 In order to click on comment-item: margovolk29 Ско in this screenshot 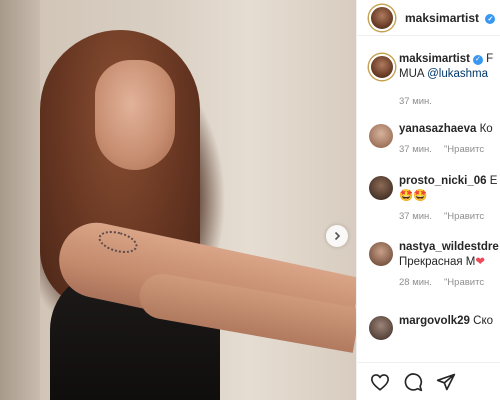, I will do `click(428, 329)`.